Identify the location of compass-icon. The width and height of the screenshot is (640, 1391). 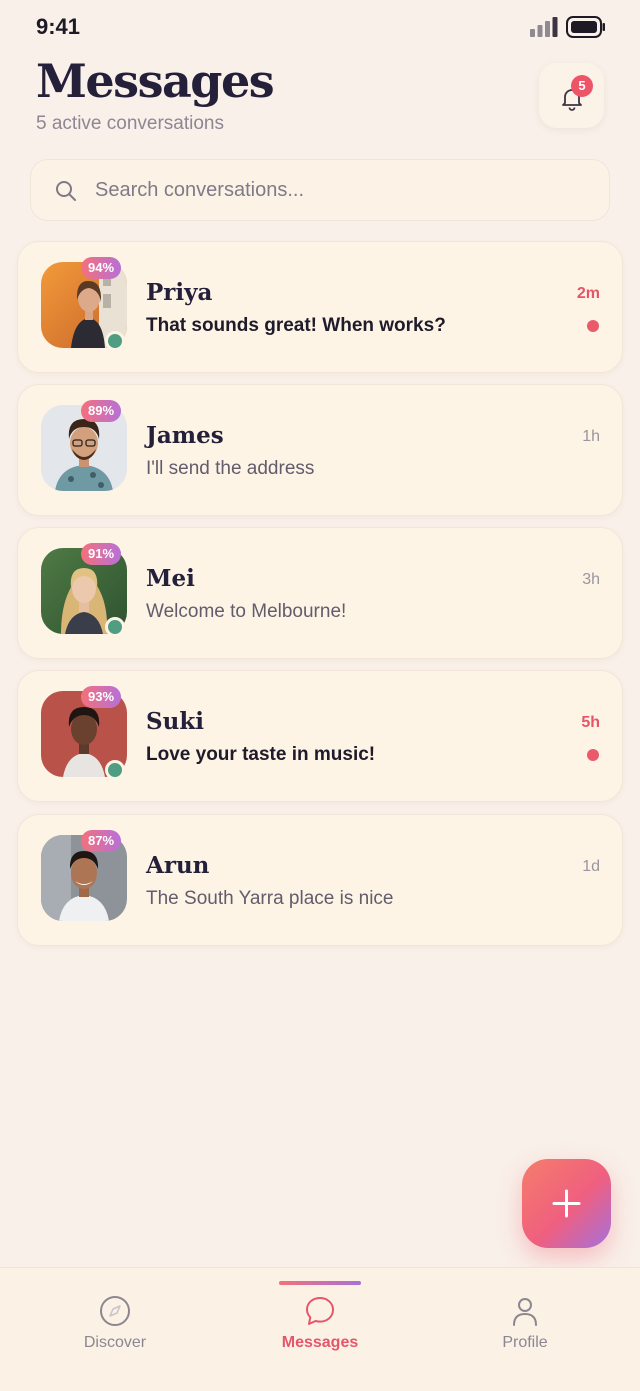
(115, 1311).